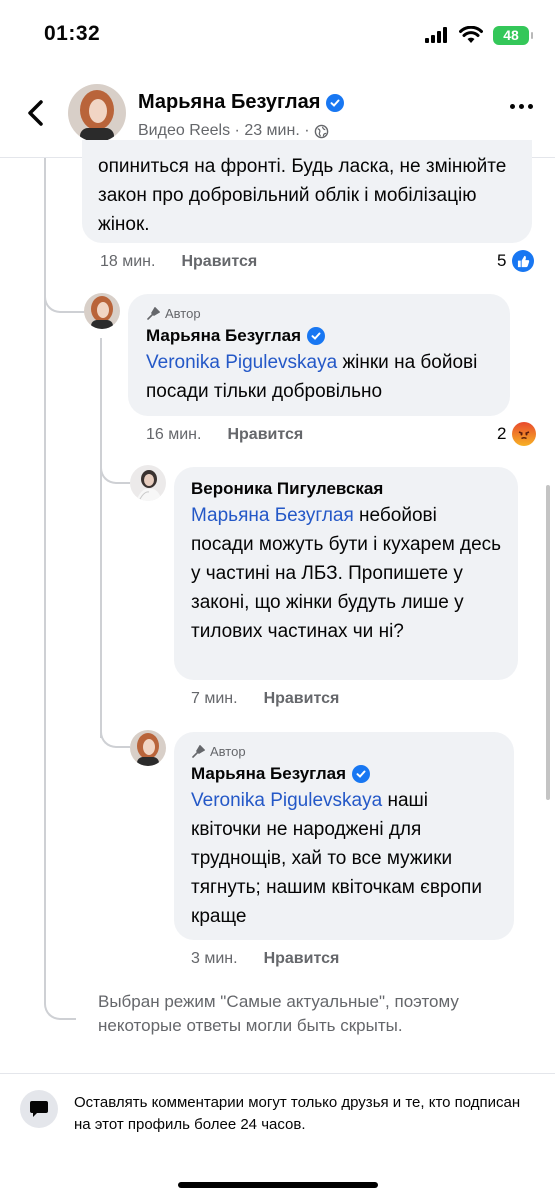 The image size is (555, 1200). What do you see at coordinates (229, 102) in the screenshot?
I see `author-name: Марьяна Безуглая` at bounding box center [229, 102].